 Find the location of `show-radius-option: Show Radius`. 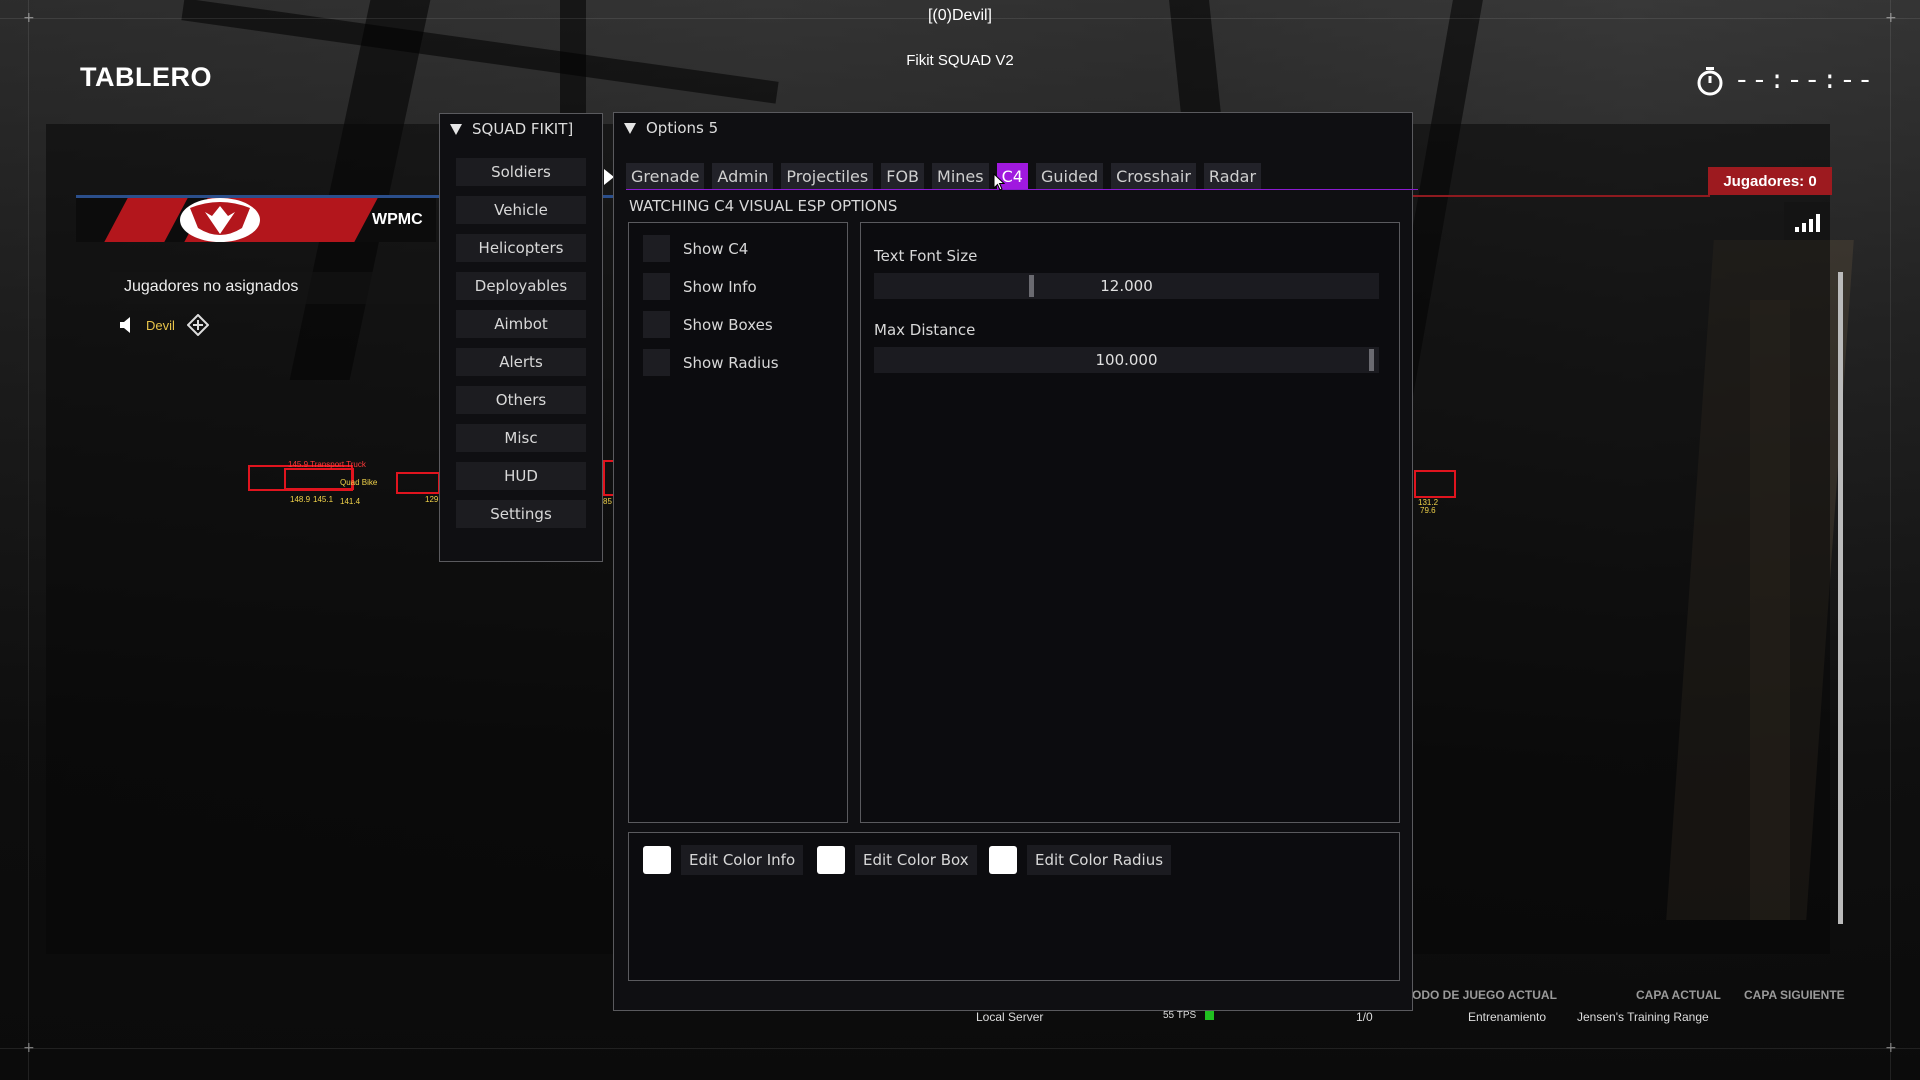

show-radius-option: Show Radius is located at coordinates (711, 362).